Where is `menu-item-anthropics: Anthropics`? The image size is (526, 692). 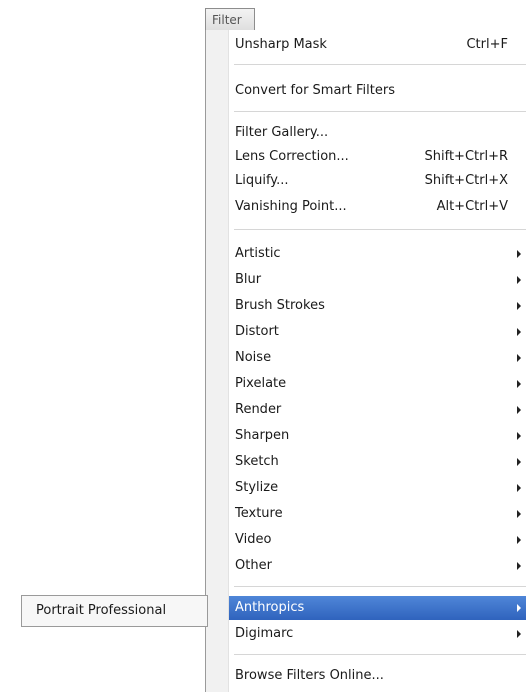
menu-item-anthropics: Anthropics is located at coordinates (377, 608).